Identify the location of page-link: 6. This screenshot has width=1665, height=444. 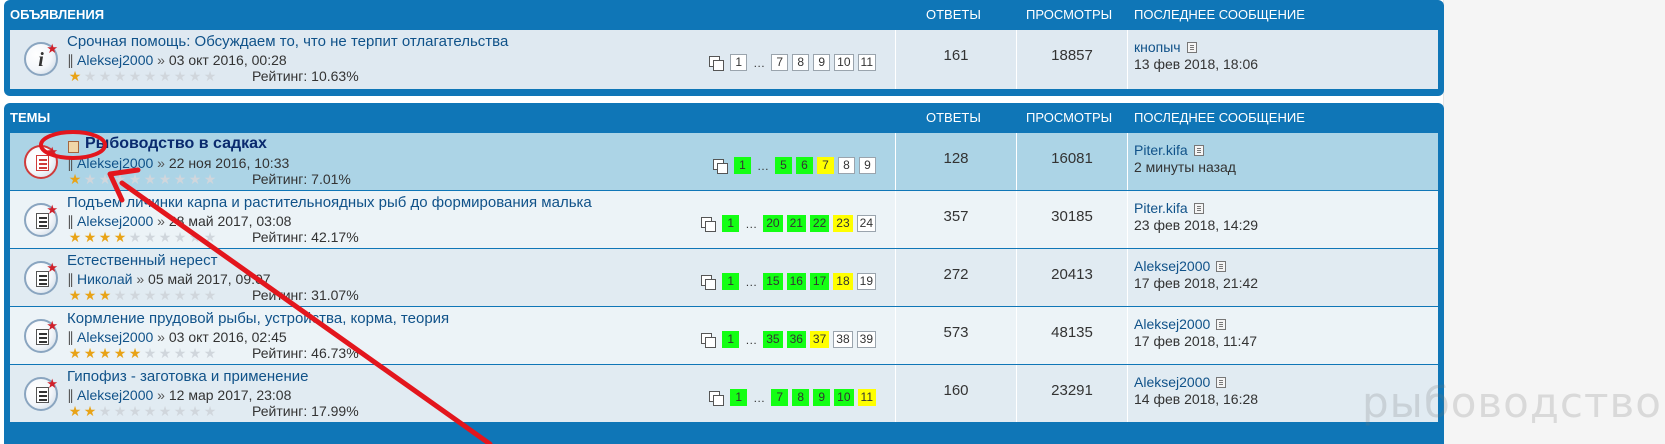
(804, 165).